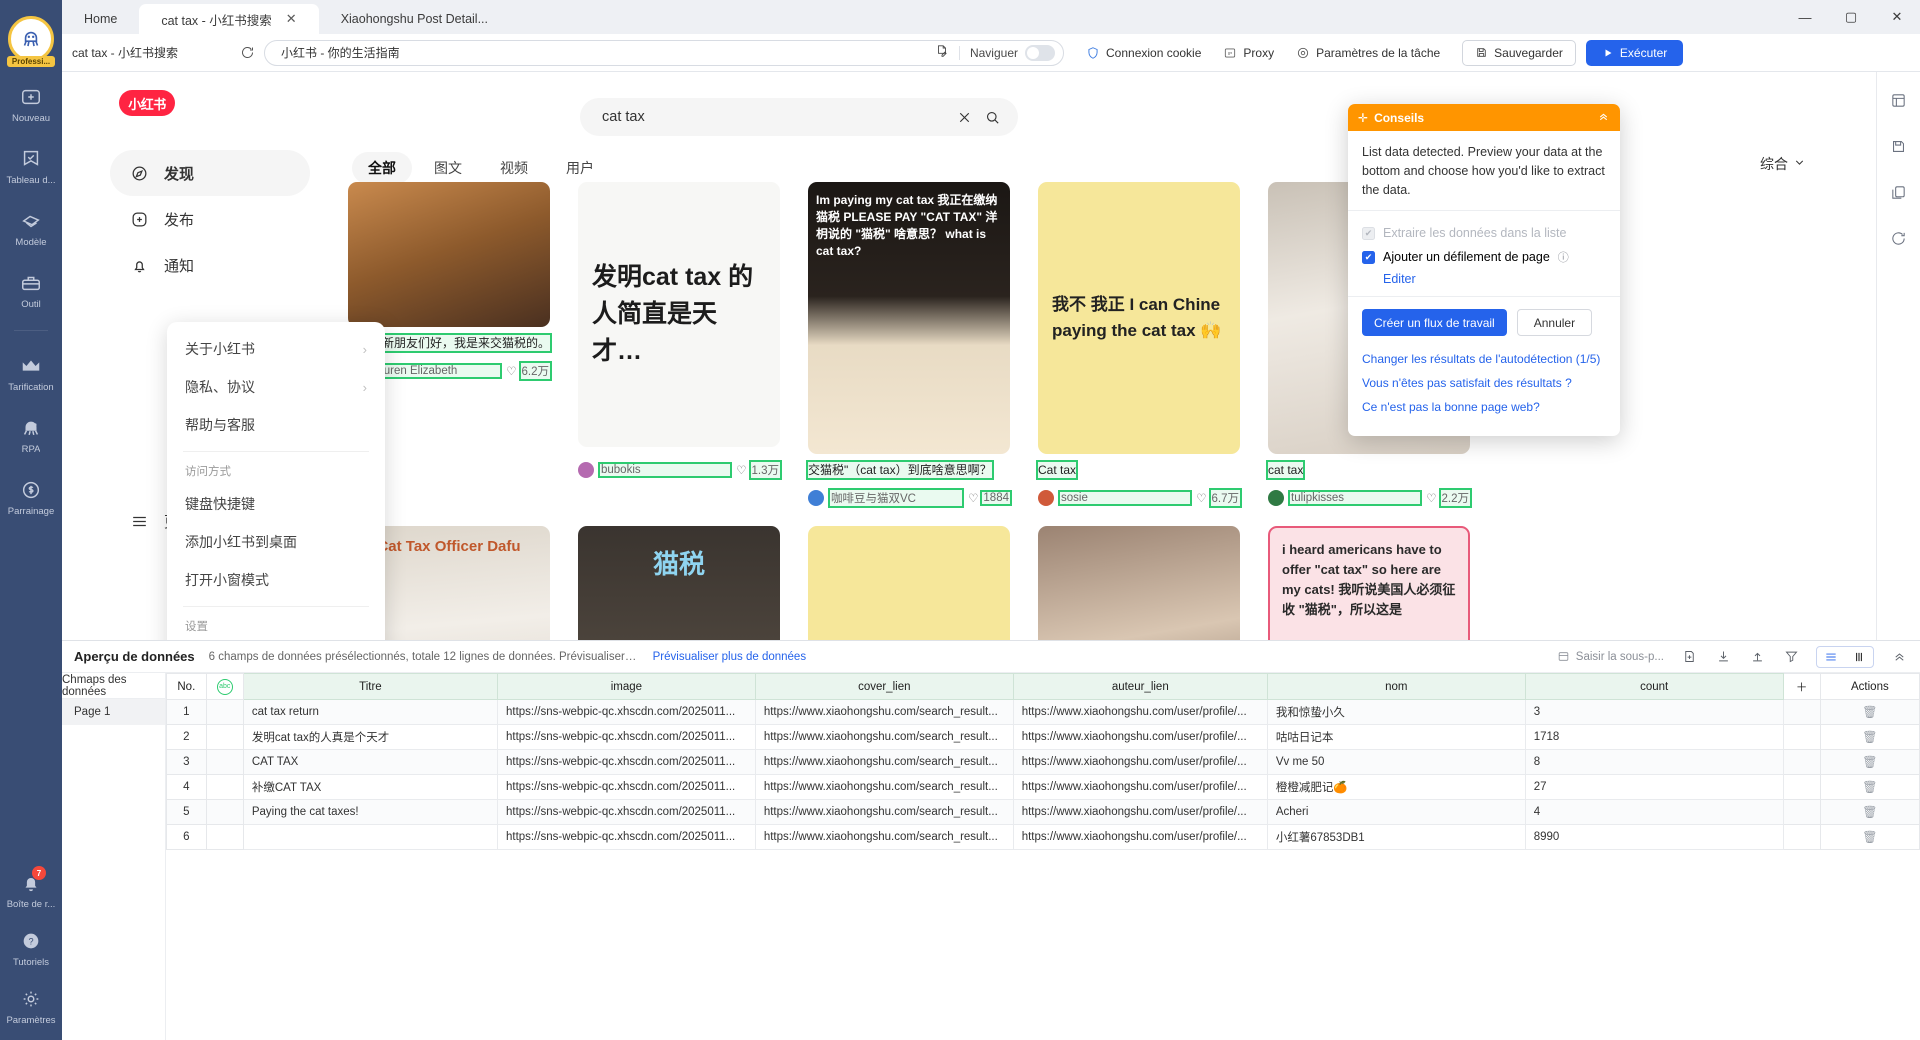 The height and width of the screenshot is (1040, 1920). I want to click on option-extract-list: ✔ Extraire les données dans la liste, so click(1484, 233).